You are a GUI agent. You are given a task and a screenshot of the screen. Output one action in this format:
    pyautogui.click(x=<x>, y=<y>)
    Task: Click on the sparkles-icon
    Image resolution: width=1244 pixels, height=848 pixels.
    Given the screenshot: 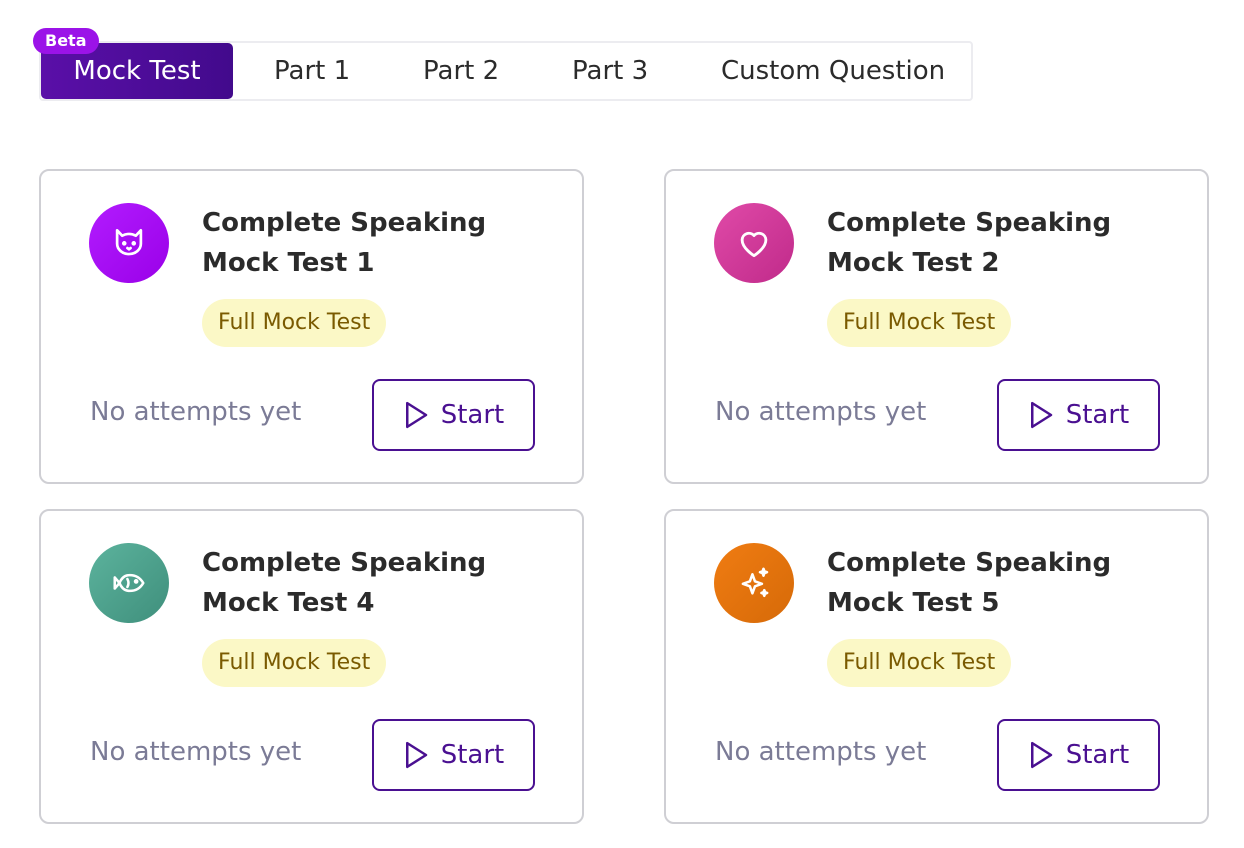 What is the action you would take?
    pyautogui.click(x=754, y=583)
    